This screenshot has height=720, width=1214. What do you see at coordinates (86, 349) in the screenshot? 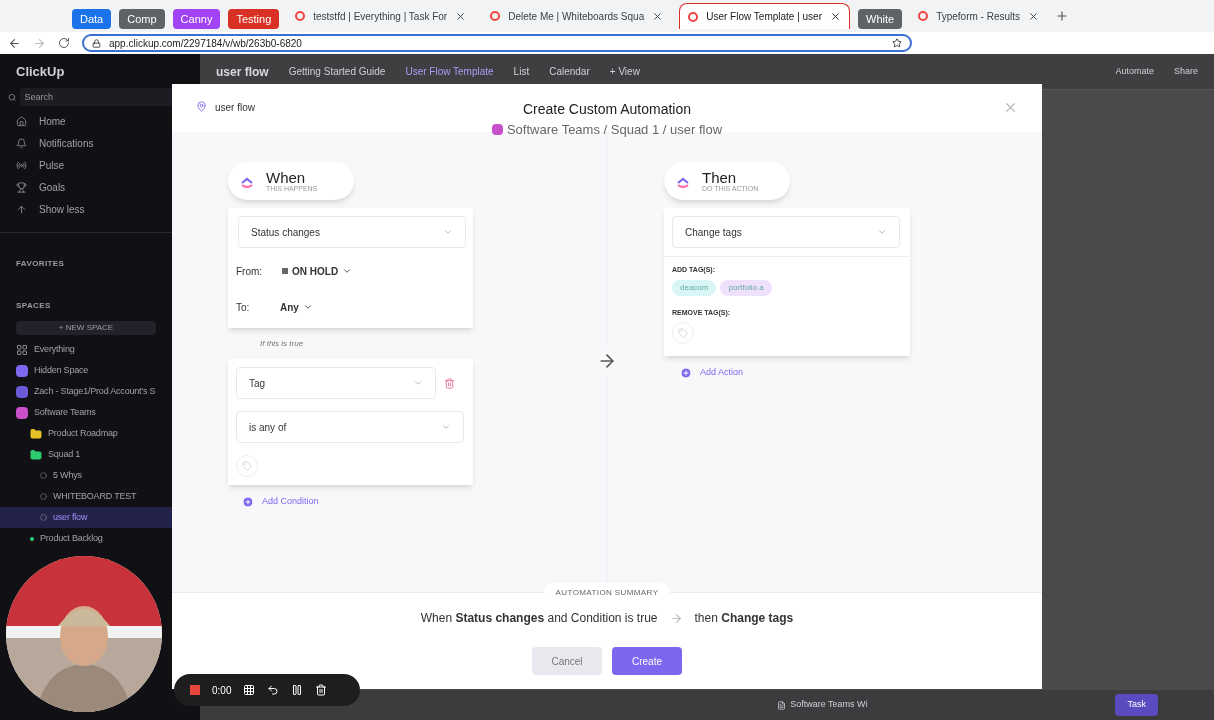
I see `sidebar-item: Everything` at bounding box center [86, 349].